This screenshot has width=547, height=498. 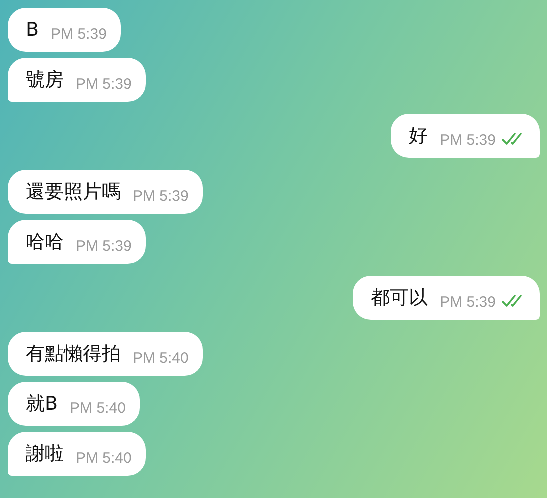 I want to click on message-text: 哈哈, so click(x=45, y=242).